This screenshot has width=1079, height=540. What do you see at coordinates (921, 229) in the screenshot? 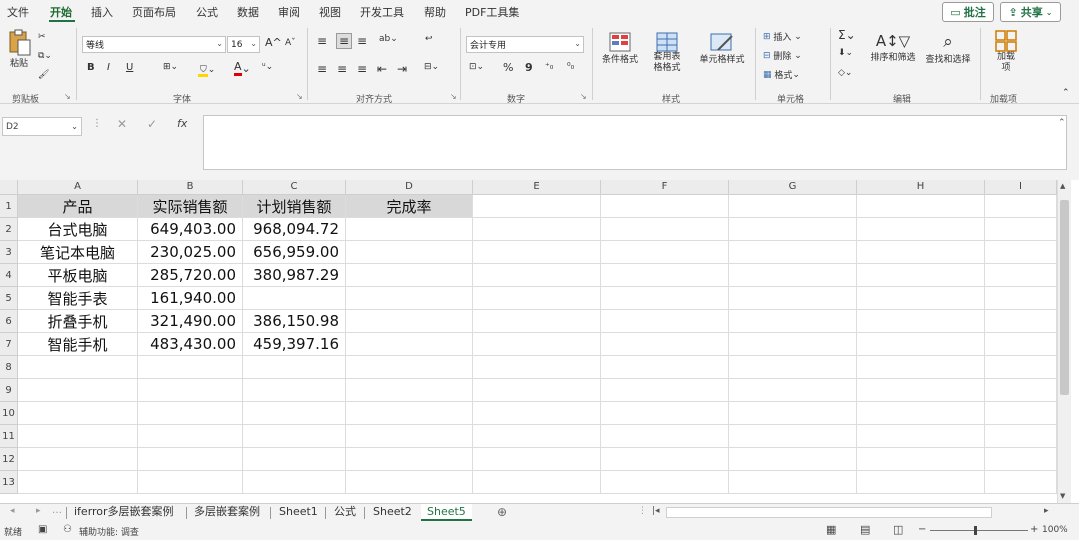
I see `cell-h2` at bounding box center [921, 229].